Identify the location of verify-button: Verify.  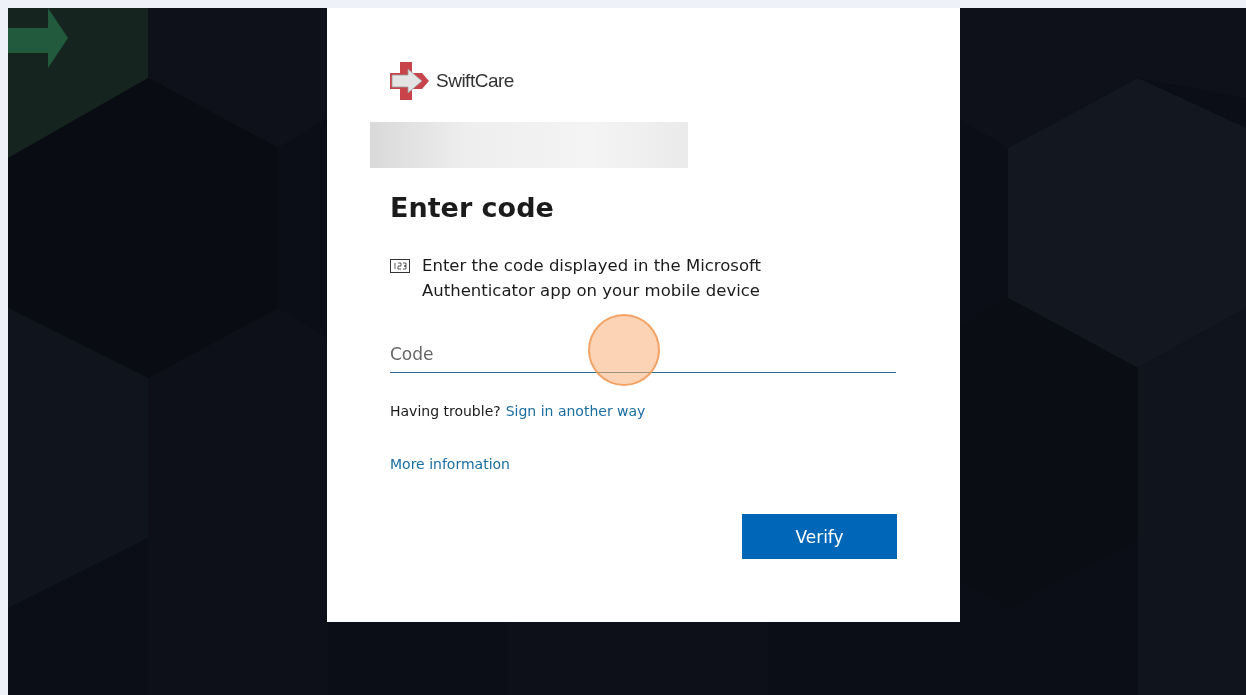
(819, 536).